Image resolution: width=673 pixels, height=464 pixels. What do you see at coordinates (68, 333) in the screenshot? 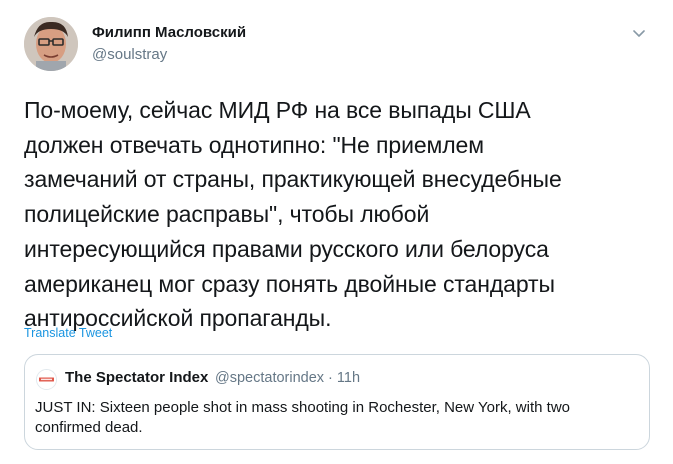
I see `translate-tweet-link: Translate Tweet` at bounding box center [68, 333].